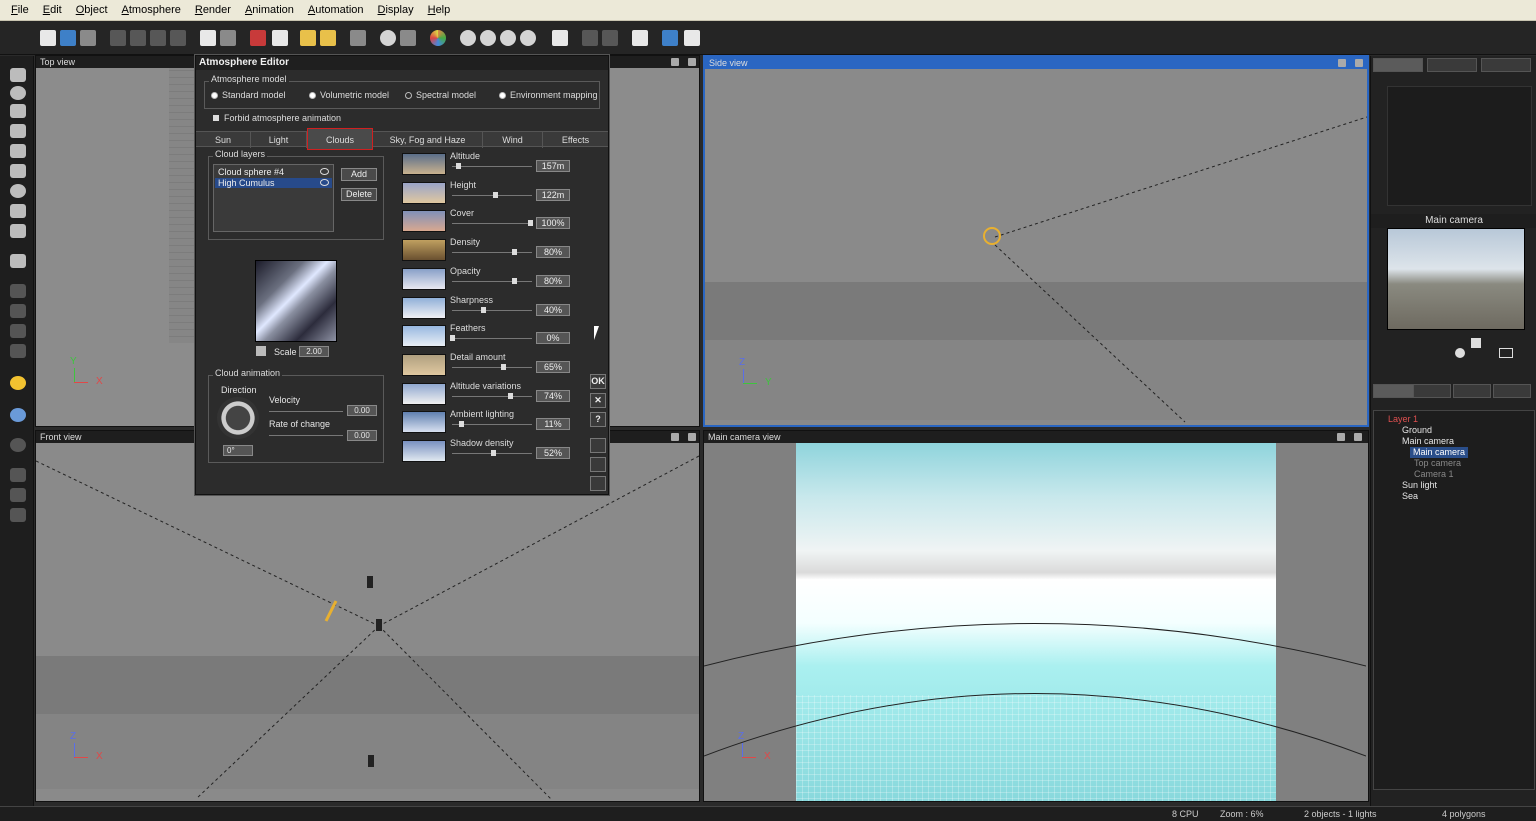 Image resolution: width=1536 pixels, height=821 pixels. Describe the element at coordinates (118, 38) in the screenshot. I see `cut-icon` at that location.